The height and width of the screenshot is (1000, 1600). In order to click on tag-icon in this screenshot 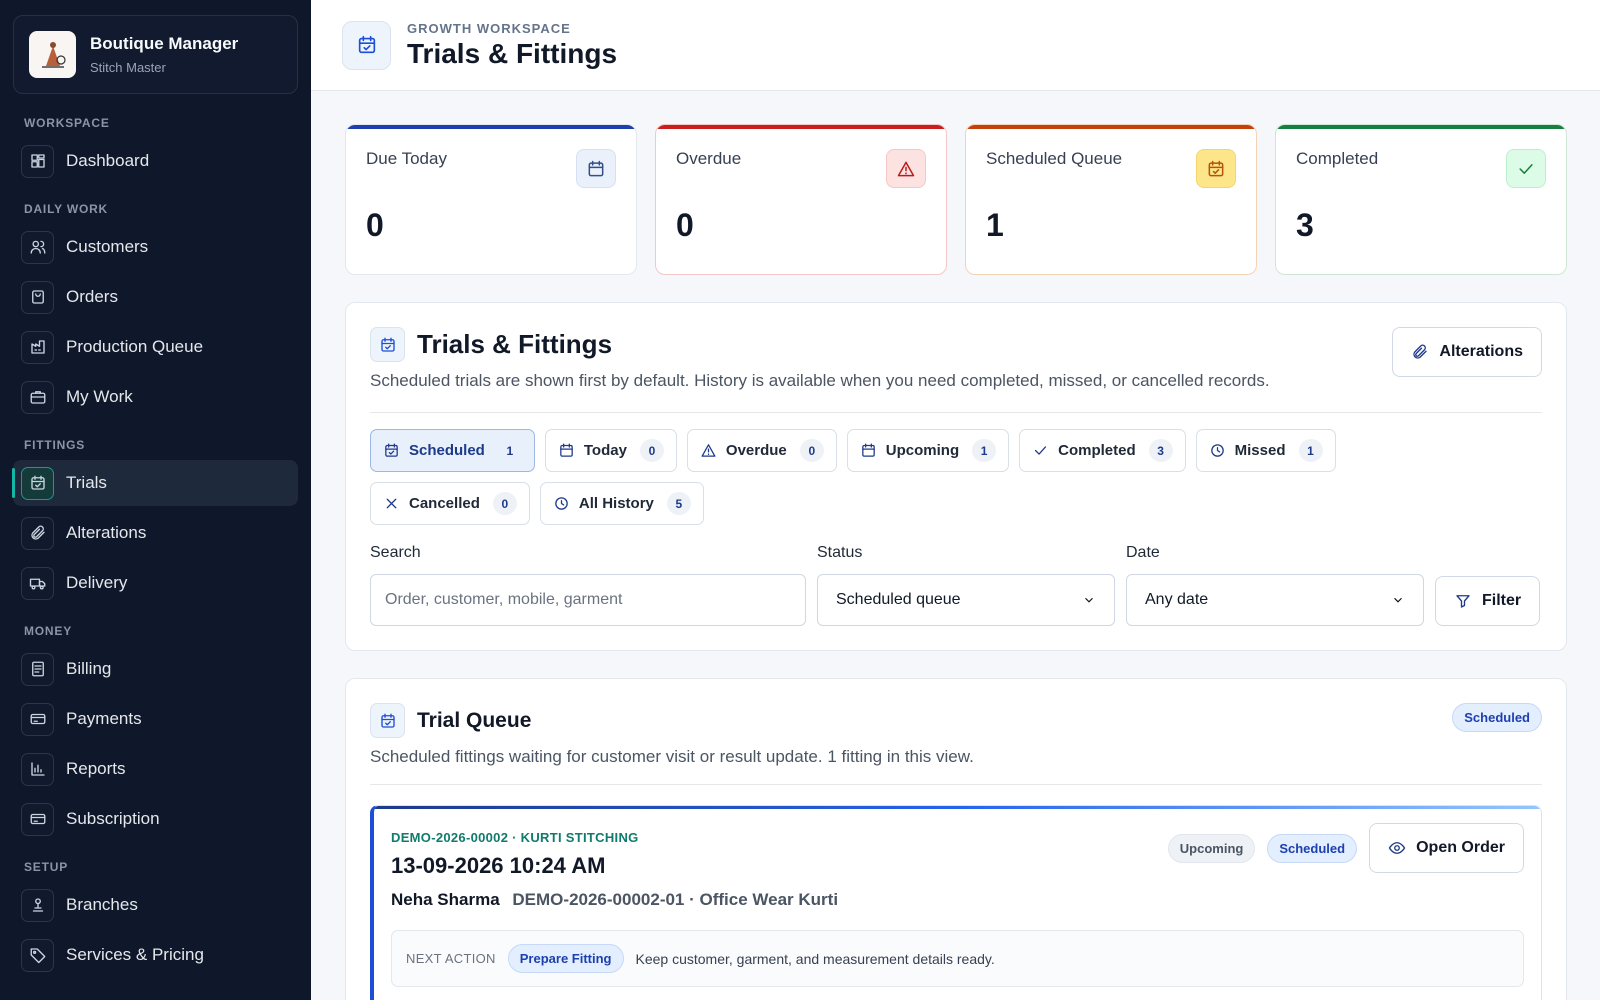, I will do `click(37, 955)`.